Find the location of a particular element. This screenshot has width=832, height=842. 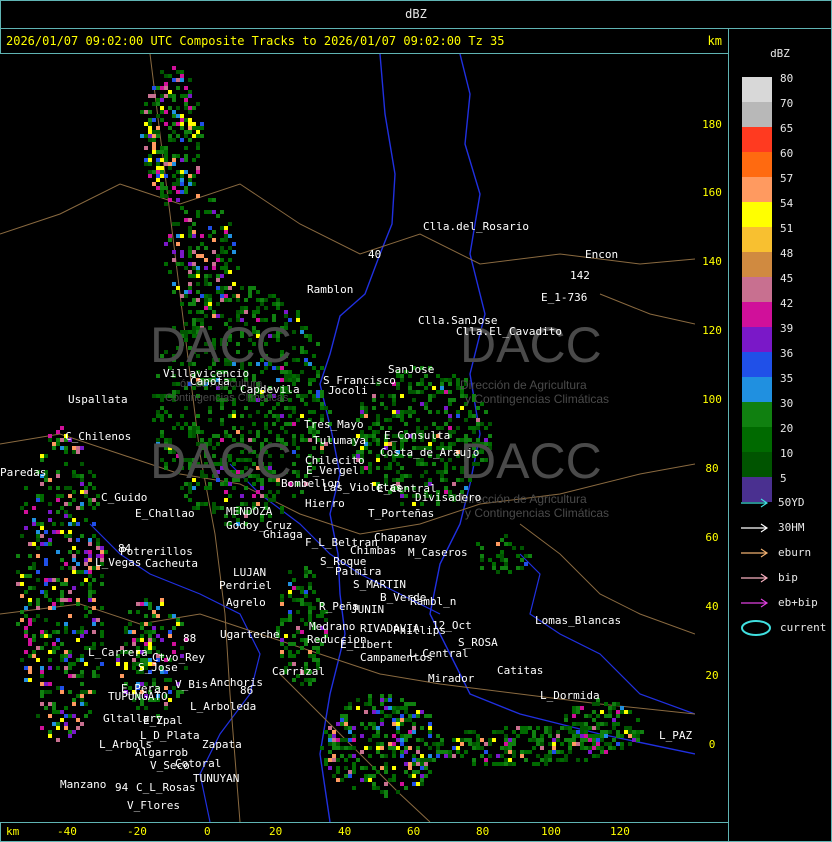

track-legend-item: 30HM is located at coordinates (785, 528).